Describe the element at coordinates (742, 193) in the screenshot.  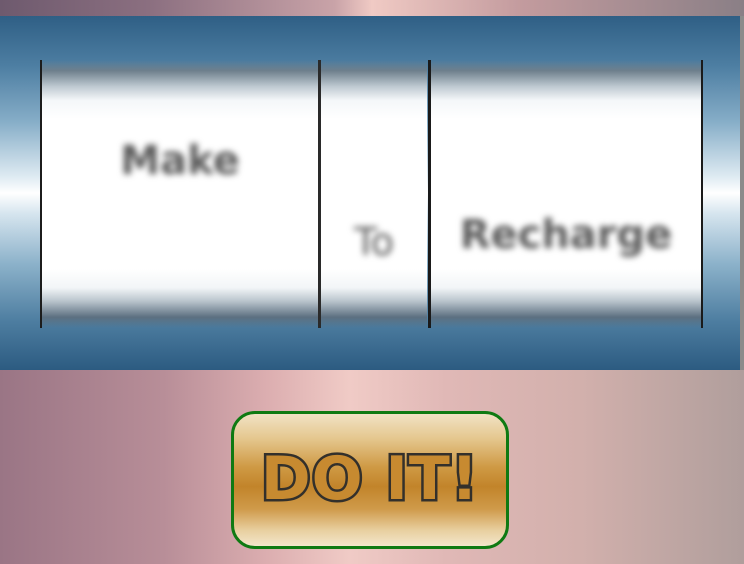
I see `panel-right-edge` at that location.